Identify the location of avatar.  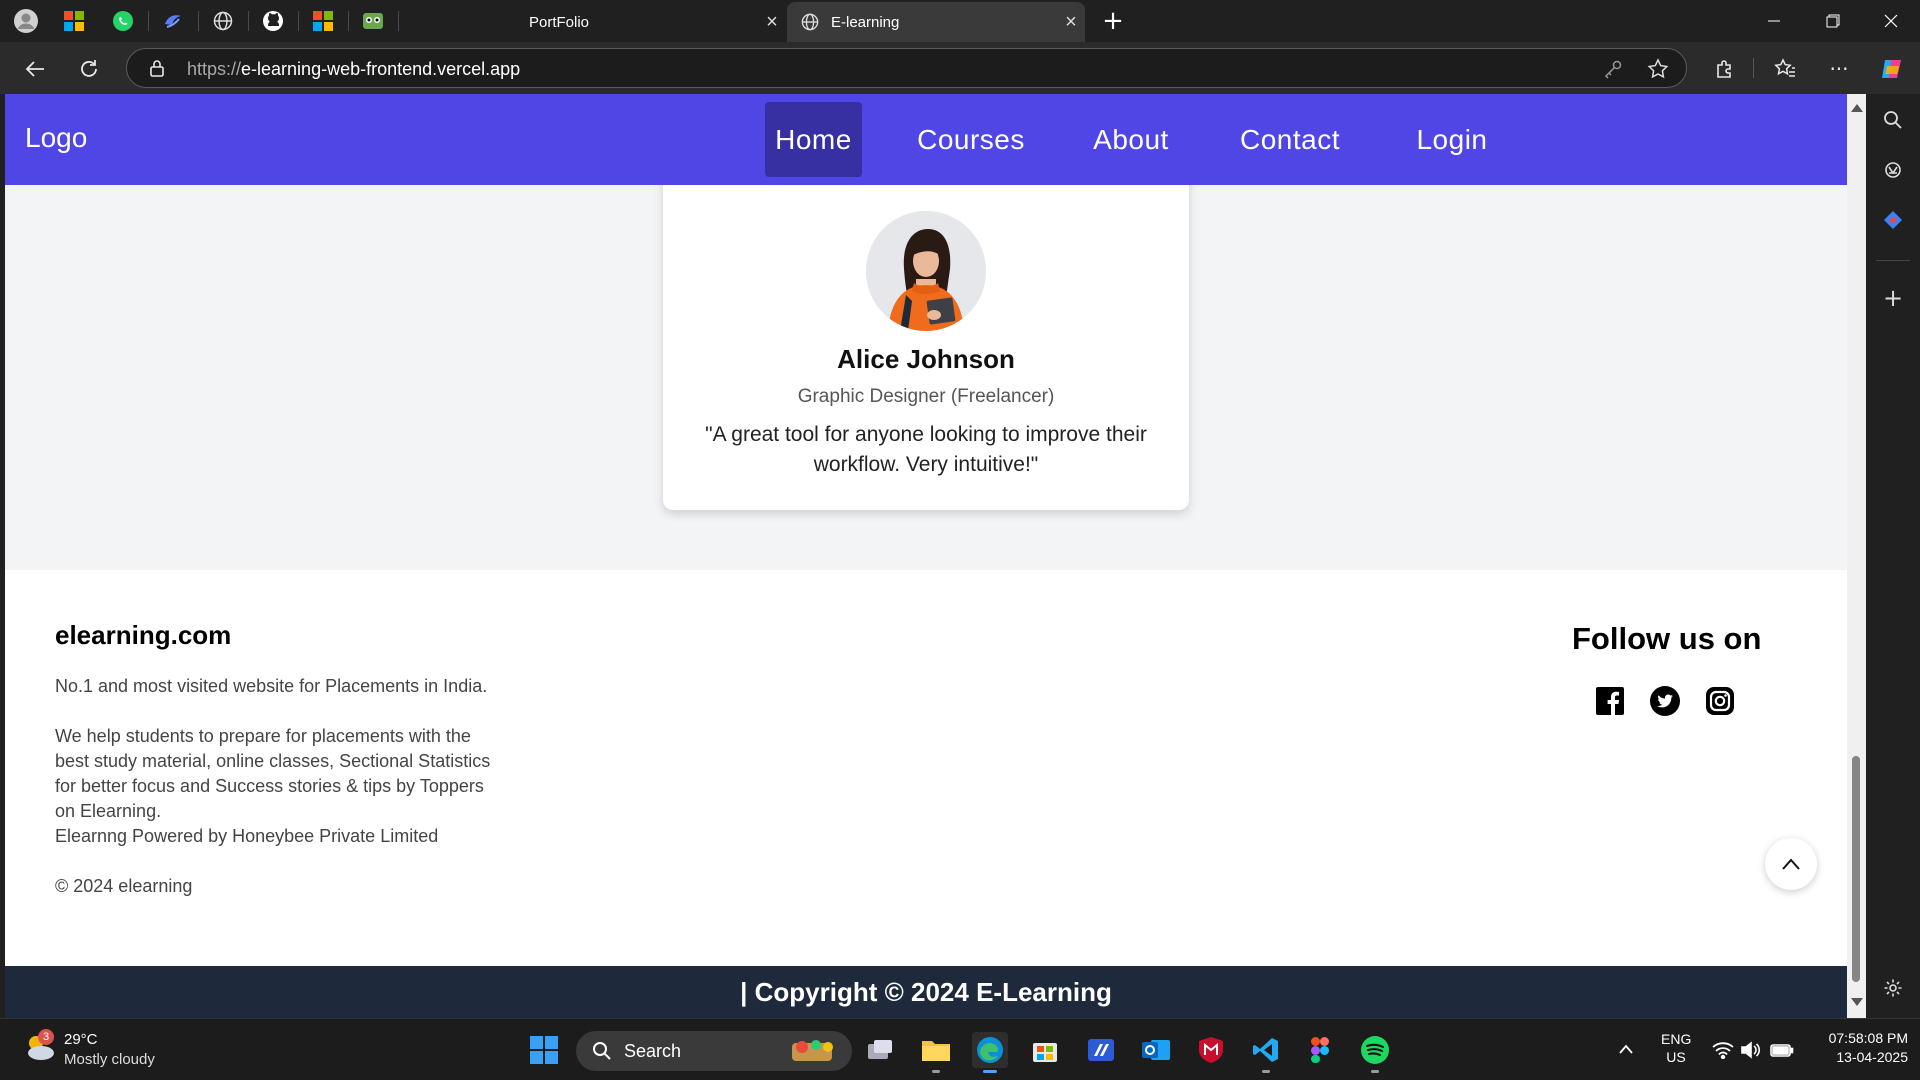
(926, 271).